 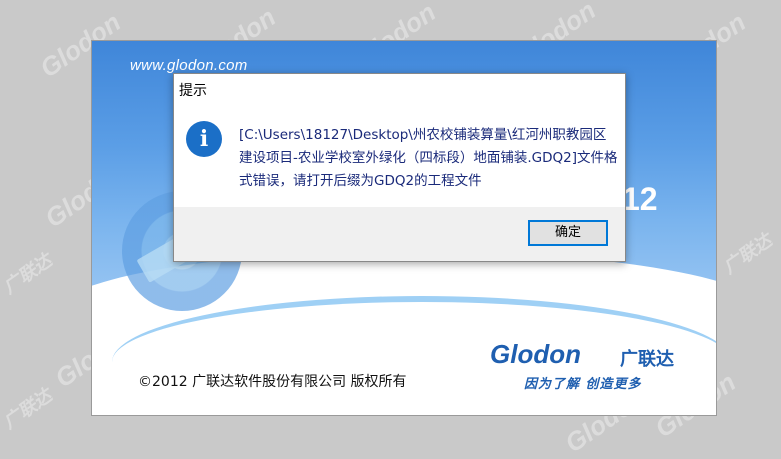 I want to click on dialog-title: 提示, so click(x=193, y=91).